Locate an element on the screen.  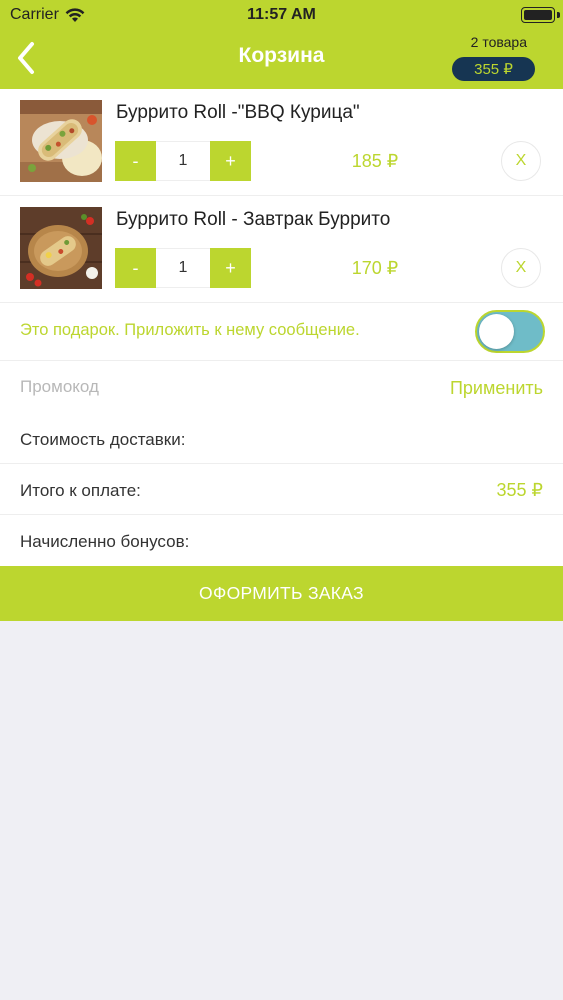
gift-toggle is located at coordinates (510, 331).